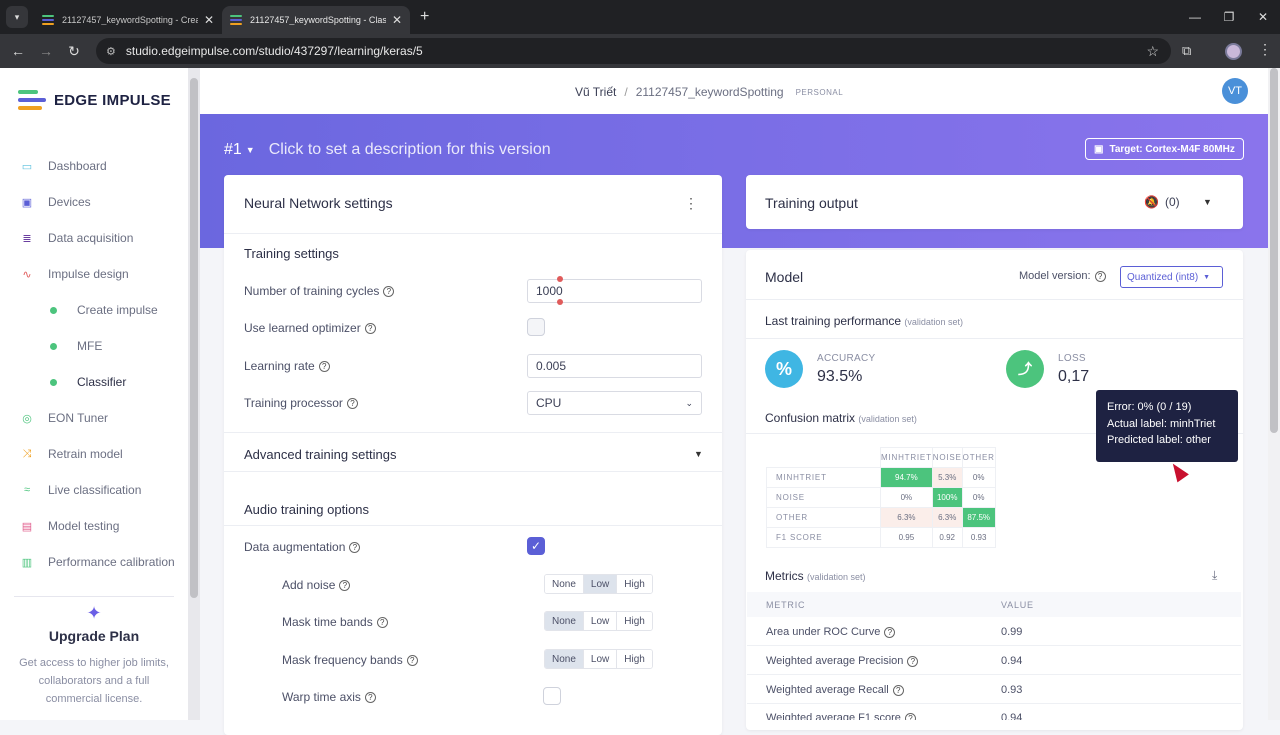 The height and width of the screenshot is (735, 1280). What do you see at coordinates (994, 202) in the screenshot?
I see `training-output-card: Training output 🔕 (0) ▼` at bounding box center [994, 202].